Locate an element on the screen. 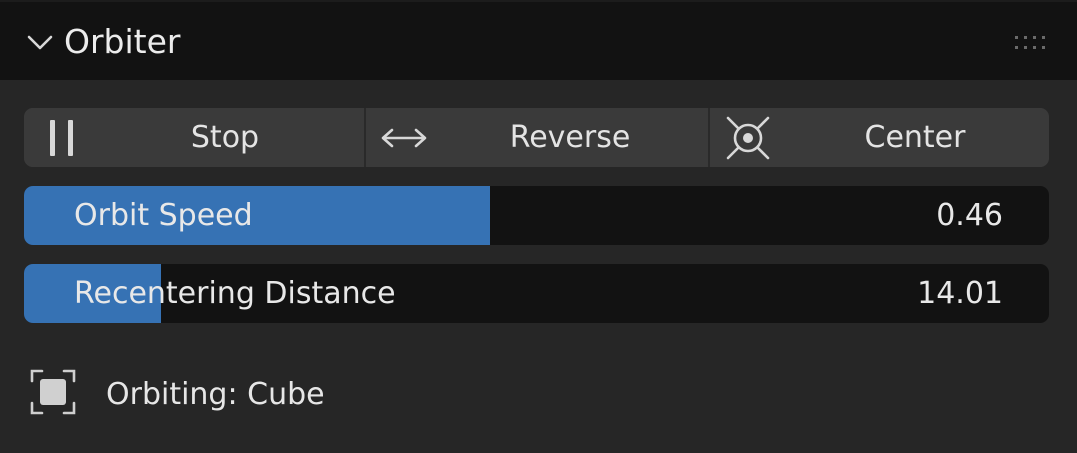 The height and width of the screenshot is (453, 1077). recentering-distance-slider: Recentering Distance 14.01 is located at coordinates (536, 293).